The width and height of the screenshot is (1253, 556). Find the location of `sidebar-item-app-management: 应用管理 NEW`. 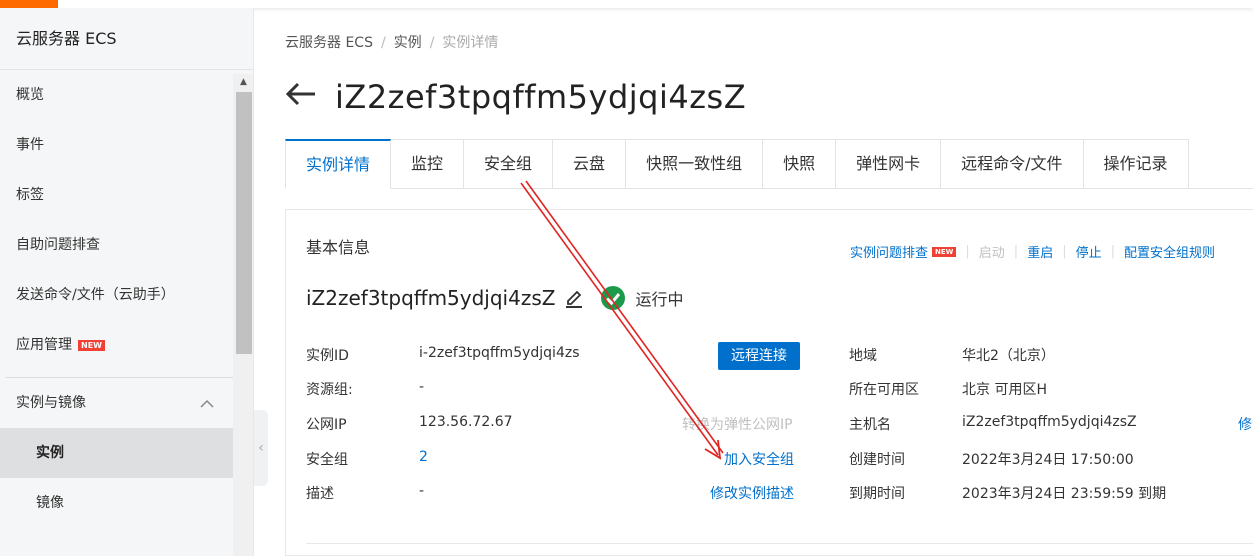

sidebar-item-app-management: 应用管理 NEW is located at coordinates (116, 345).